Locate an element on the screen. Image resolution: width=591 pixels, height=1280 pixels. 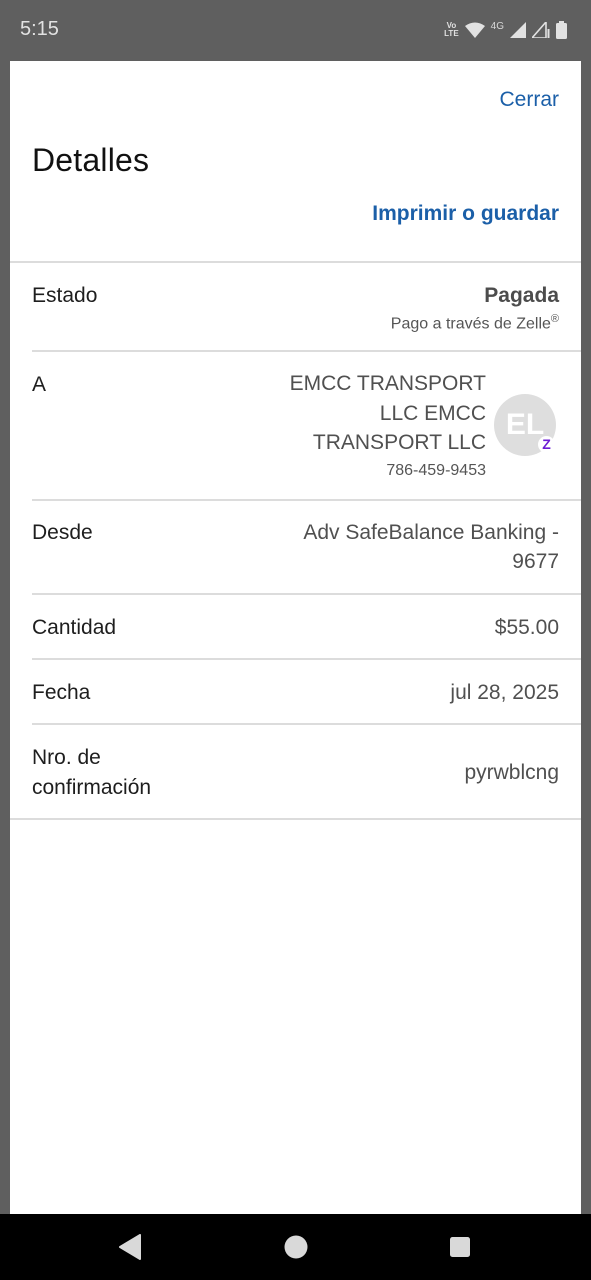
amount-value: $55.00 is located at coordinates (526, 627).